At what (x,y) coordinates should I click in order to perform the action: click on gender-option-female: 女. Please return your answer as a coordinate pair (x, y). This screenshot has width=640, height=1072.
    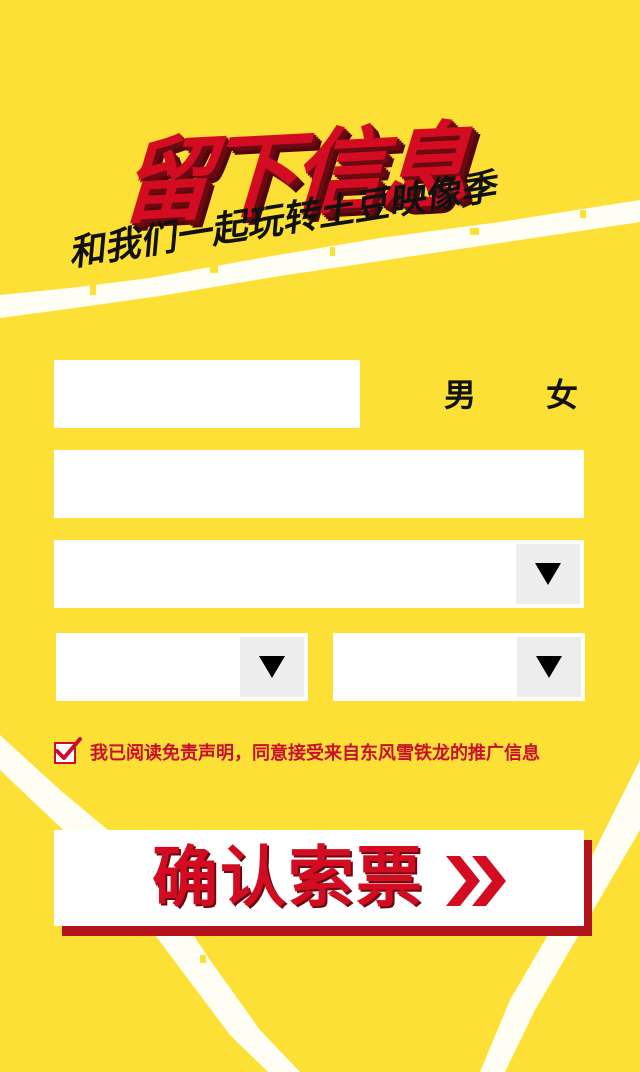
    Looking at the image, I should click on (562, 395).